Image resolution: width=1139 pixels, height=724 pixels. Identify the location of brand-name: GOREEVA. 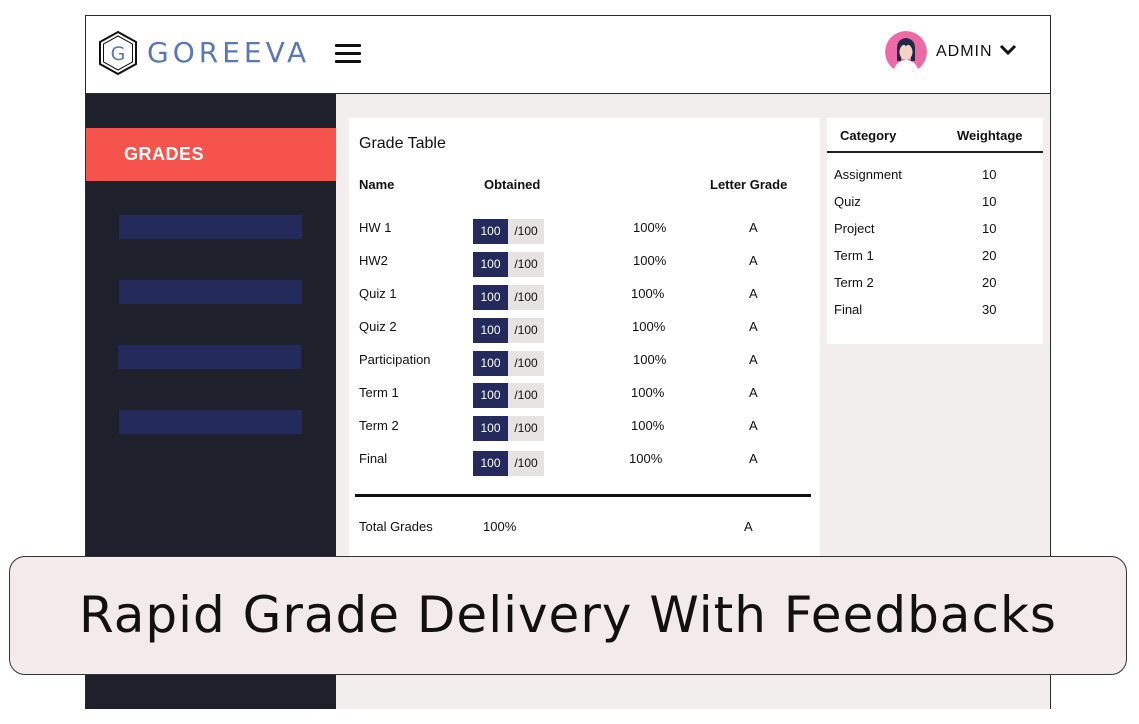
(228, 52).